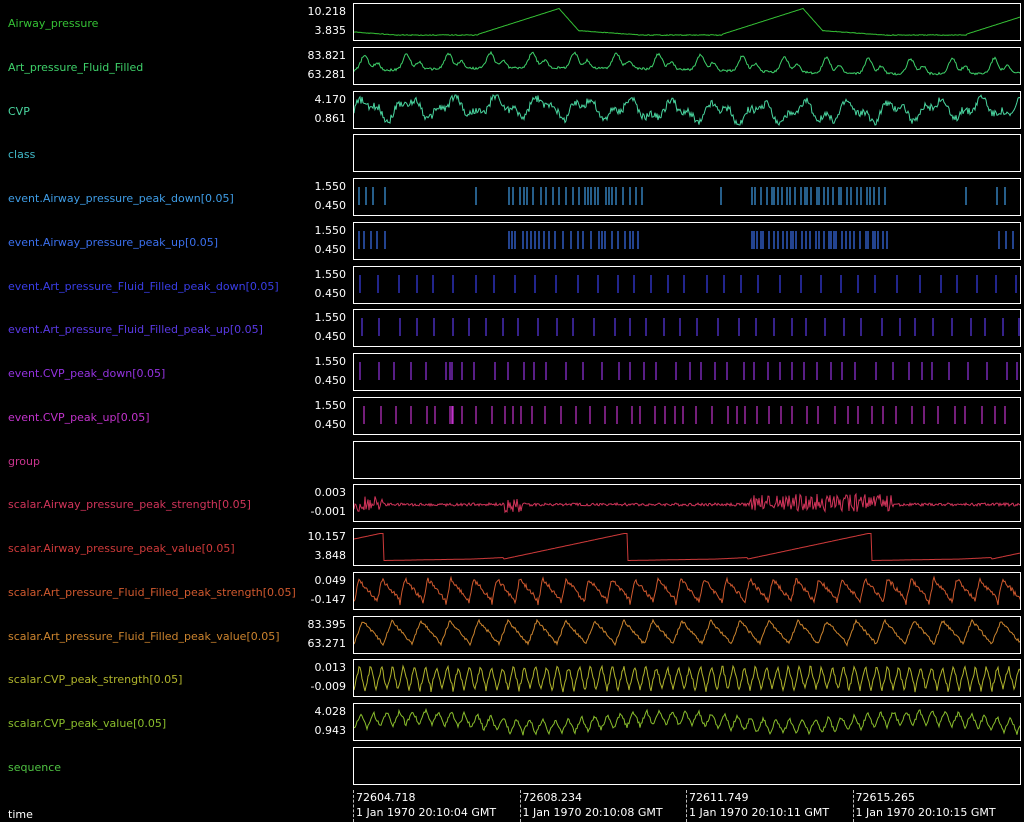 The image size is (1024, 822). What do you see at coordinates (327, 624) in the screenshot?
I see `y-max-label: 83.395` at bounding box center [327, 624].